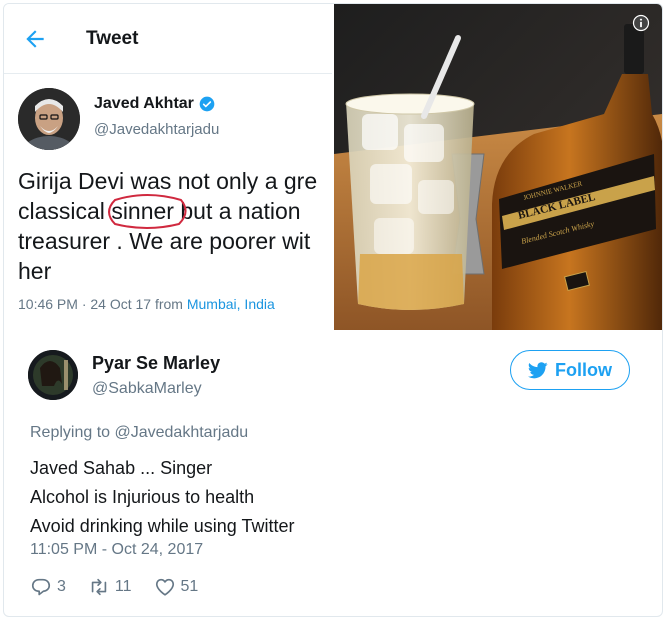 Image resolution: width=670 pixels, height=623 pixels. I want to click on like-count: 51, so click(189, 586).